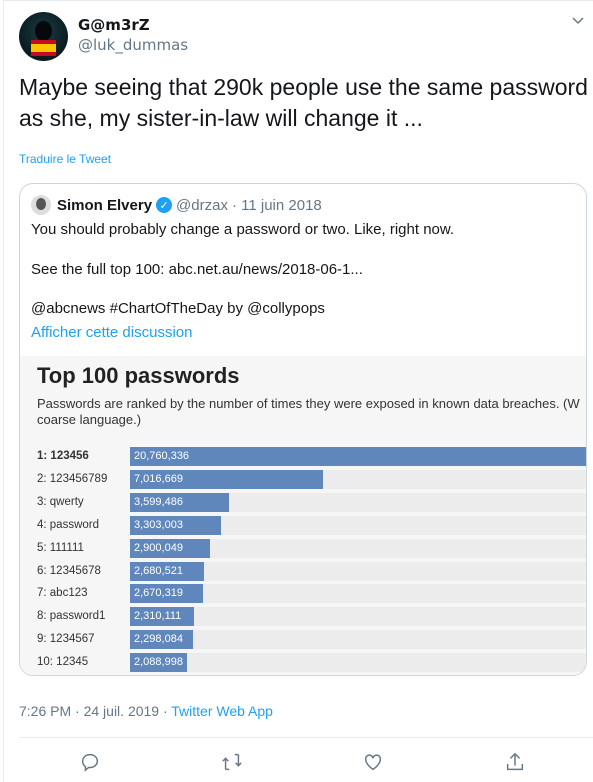 This screenshot has width=593, height=782. Describe the element at coordinates (358, 548) in the screenshot. I see `bar-track: 2,900,049` at that location.